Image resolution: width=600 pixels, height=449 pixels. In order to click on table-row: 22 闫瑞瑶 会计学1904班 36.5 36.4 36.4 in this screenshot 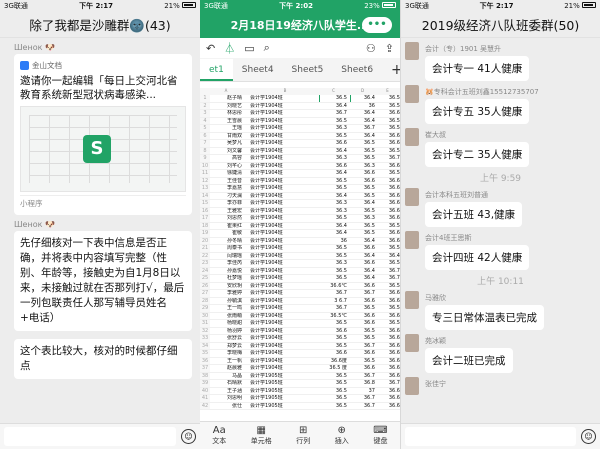, I will do `click(300, 256)`.